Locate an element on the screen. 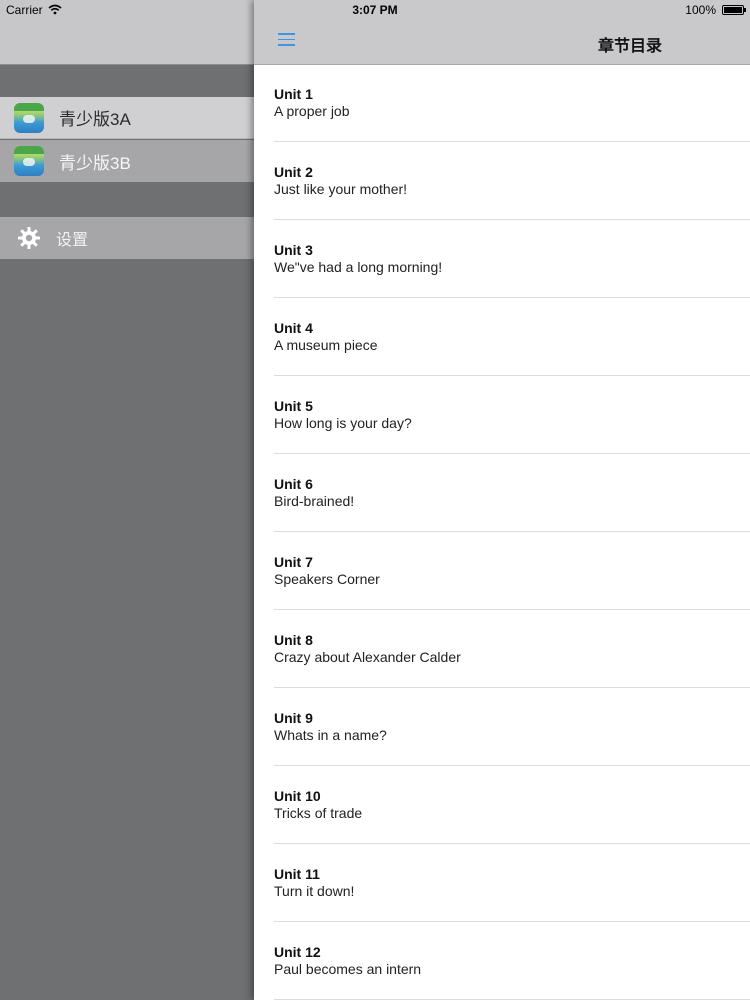 The height and width of the screenshot is (1000, 750). unit-subtitle: Just like your mother! is located at coordinates (341, 189).